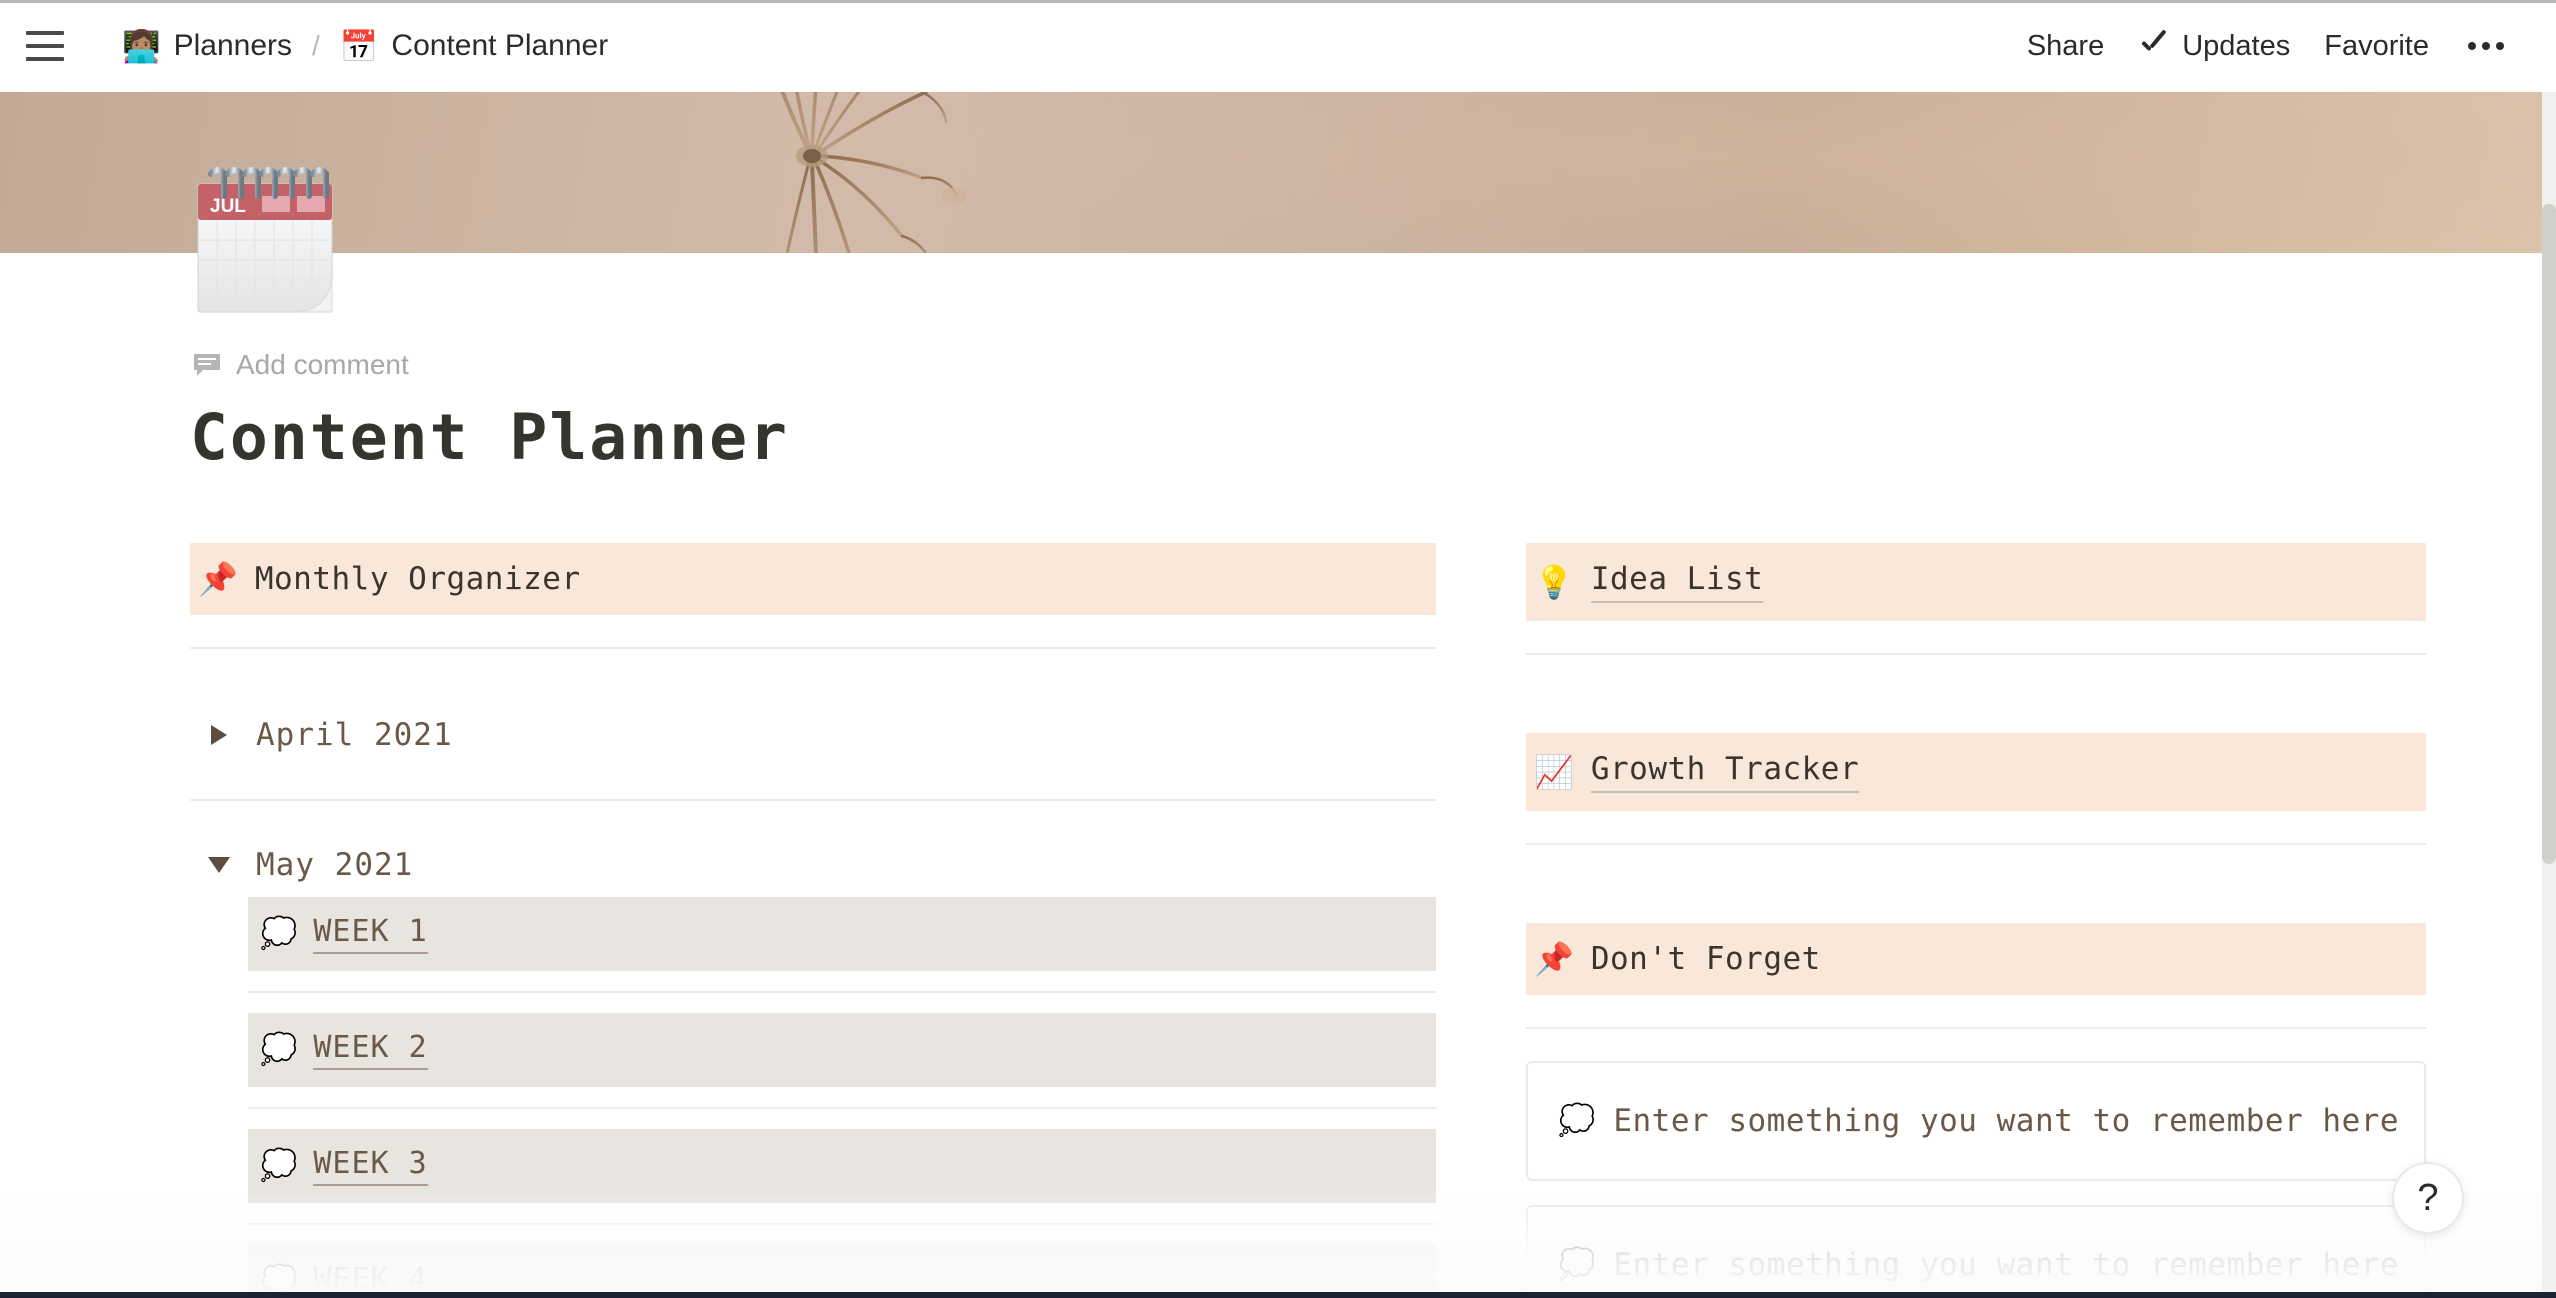  I want to click on hamburger-menu-icon, so click(49, 46).